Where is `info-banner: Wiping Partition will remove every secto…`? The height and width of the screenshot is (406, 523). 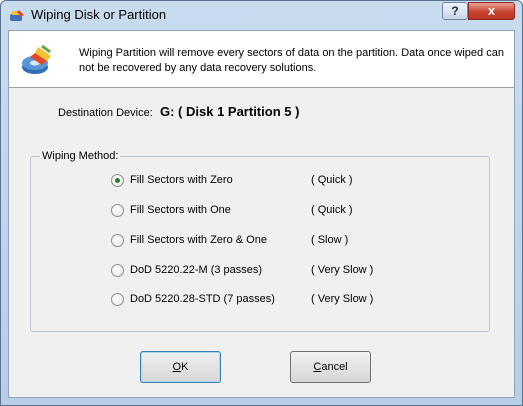
info-banner: Wiping Partition will remove every secto… is located at coordinates (261, 59).